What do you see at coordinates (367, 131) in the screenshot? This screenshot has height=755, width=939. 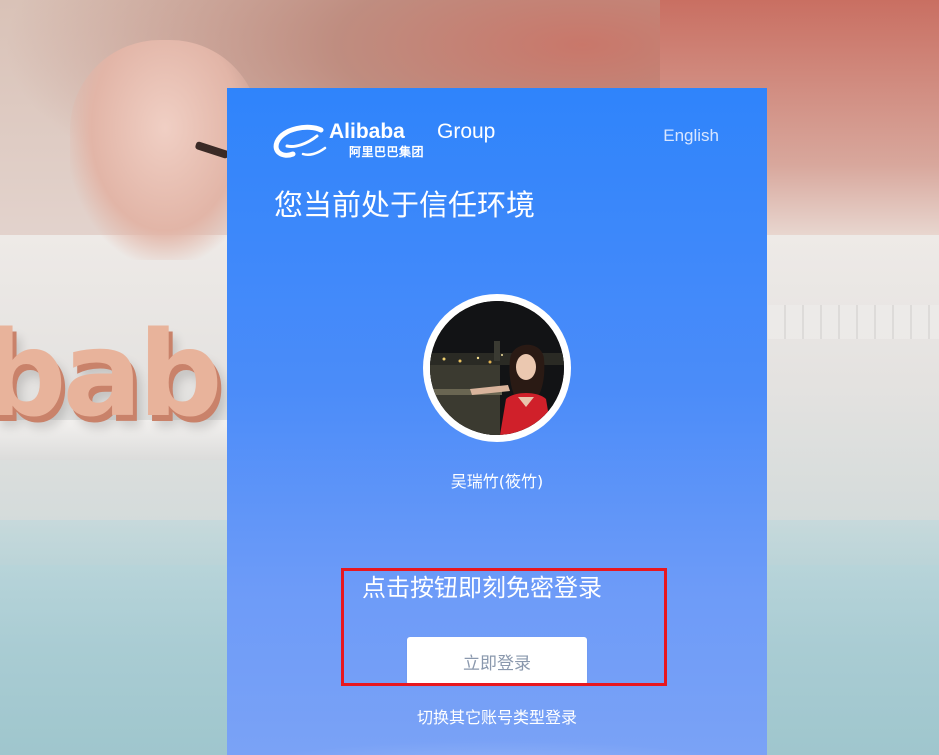 I see `logo-wordmark: Alibaba` at bounding box center [367, 131].